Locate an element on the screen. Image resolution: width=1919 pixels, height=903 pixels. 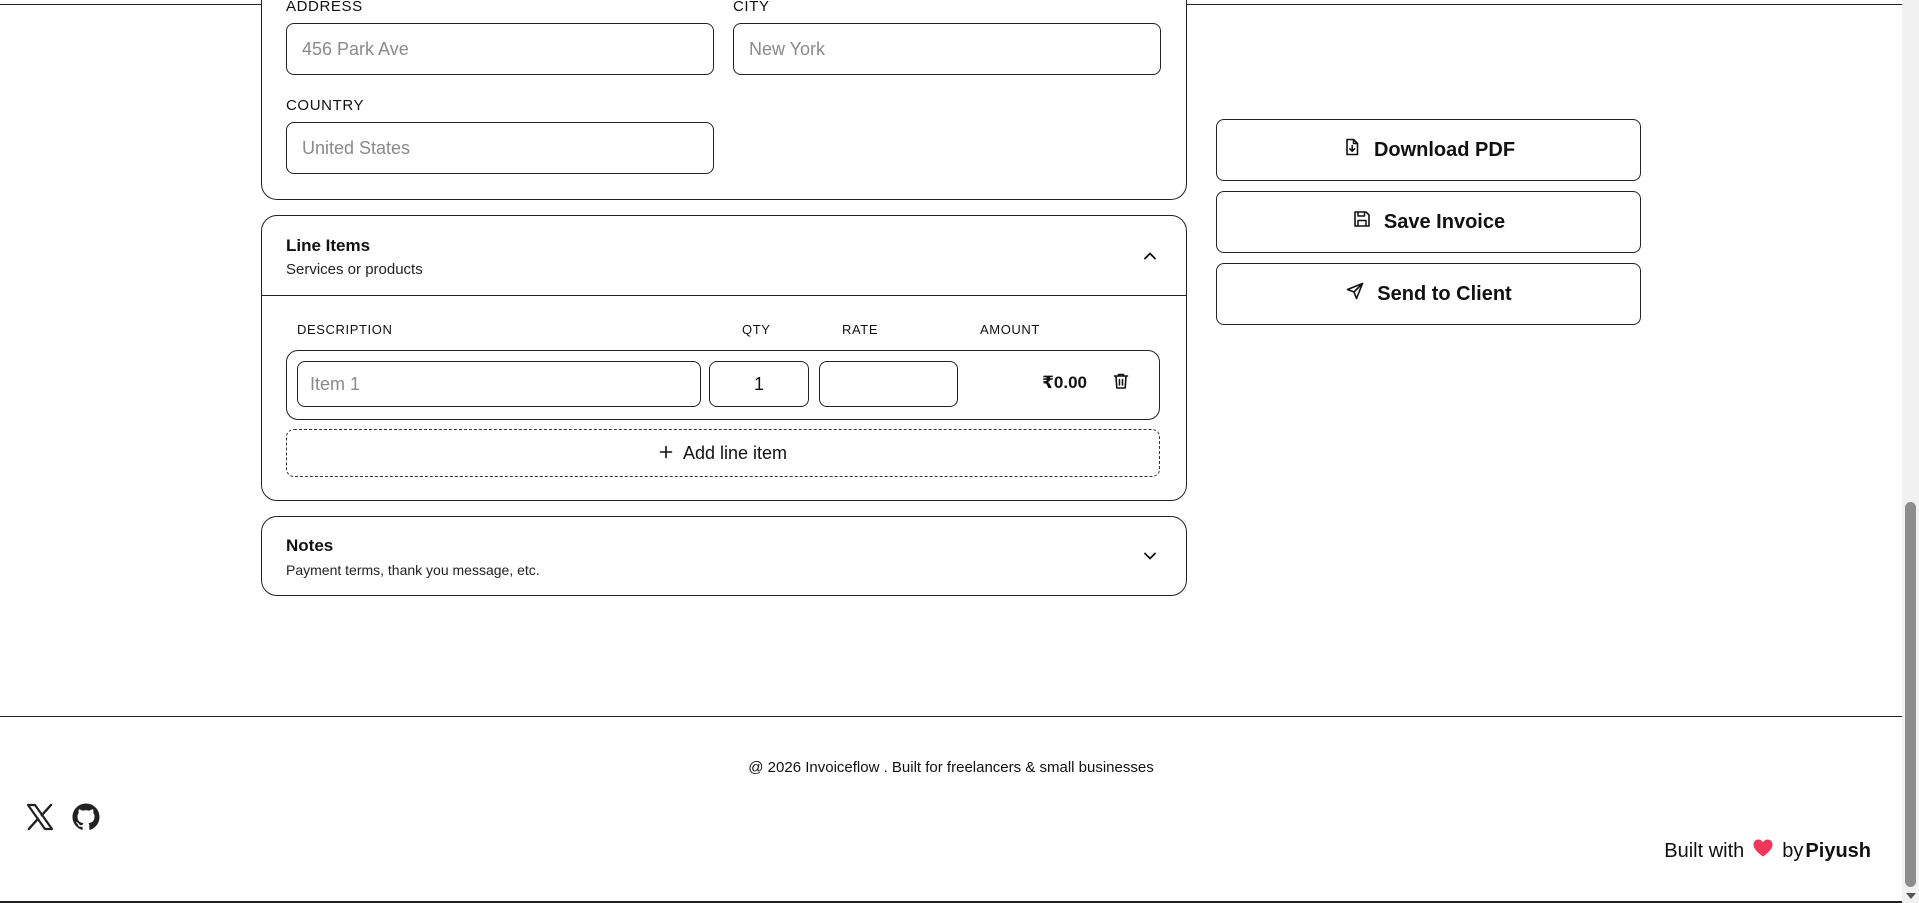
country-input: United States is located at coordinates (500, 148).